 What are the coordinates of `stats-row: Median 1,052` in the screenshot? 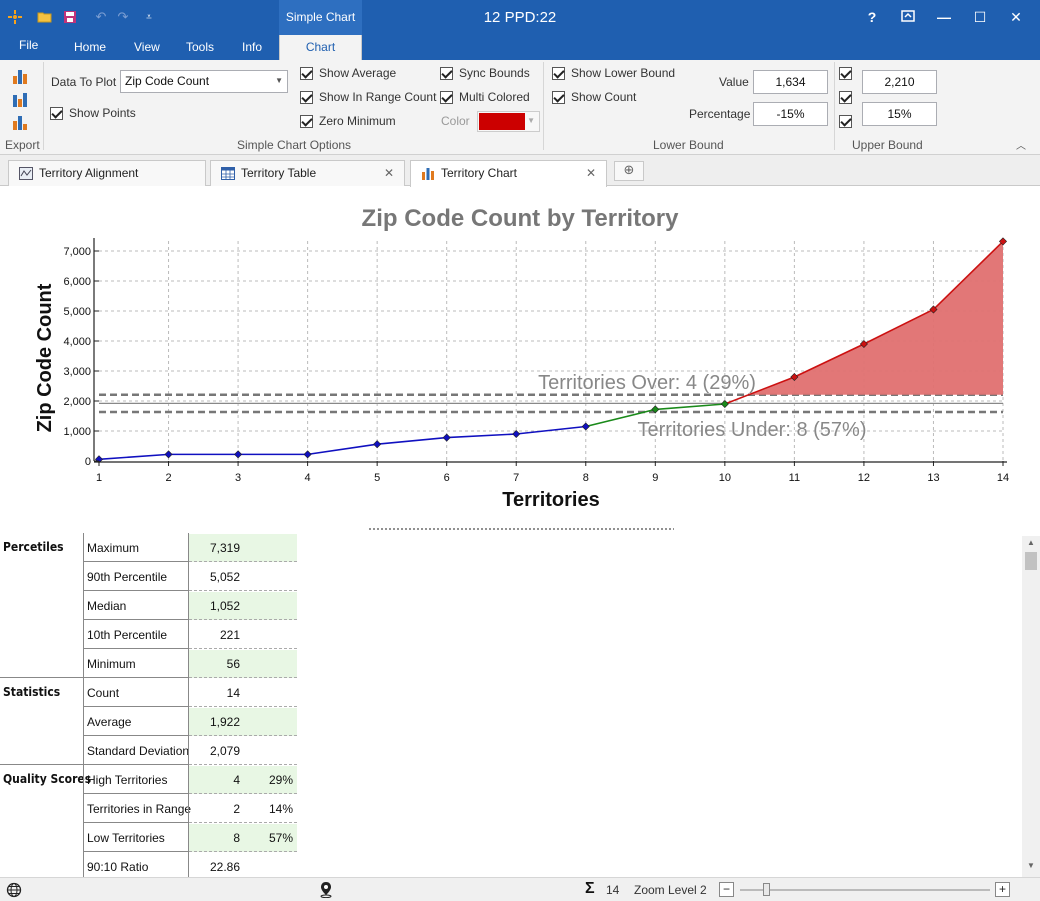 It's located at (150, 605).